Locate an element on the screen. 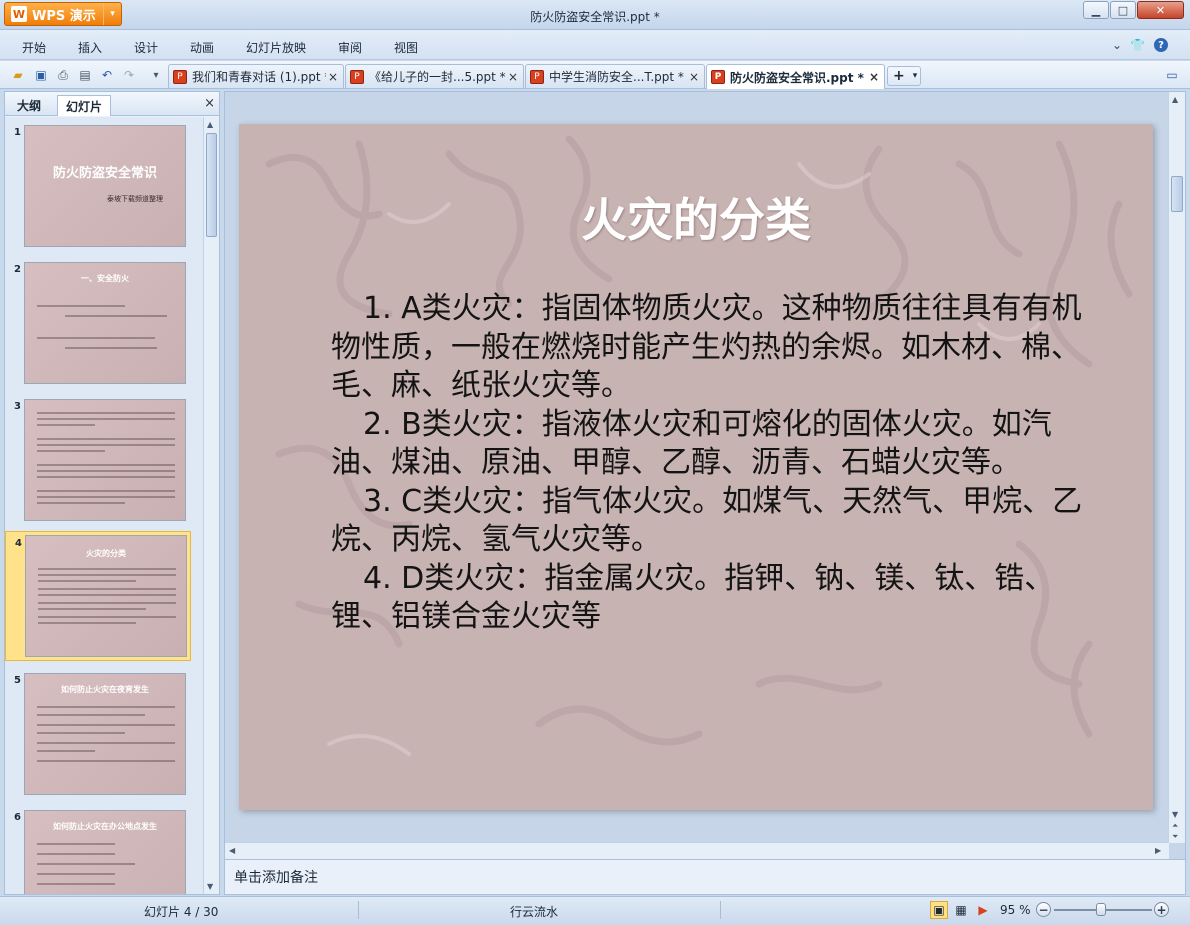 The image size is (1190, 925). slide-thumbnail-3: 3 is located at coordinates (98, 460).